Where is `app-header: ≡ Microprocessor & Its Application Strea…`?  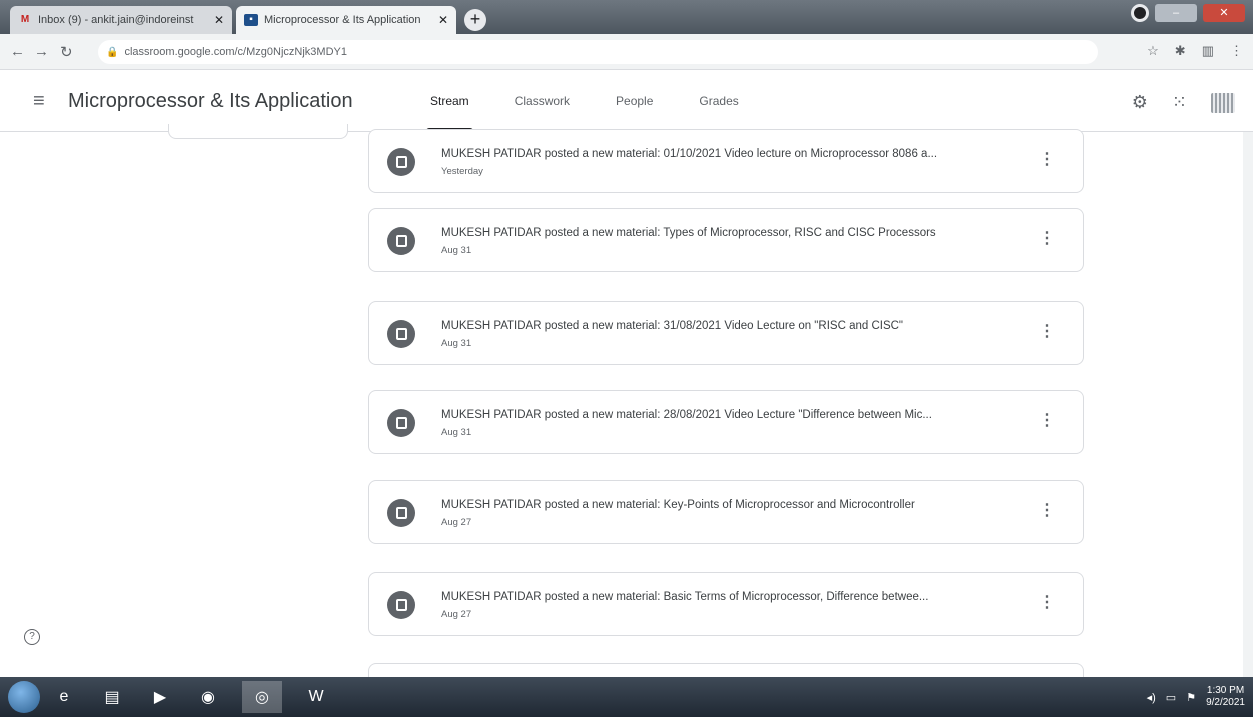 app-header: ≡ Microprocessor & Its Application Strea… is located at coordinates (626, 101).